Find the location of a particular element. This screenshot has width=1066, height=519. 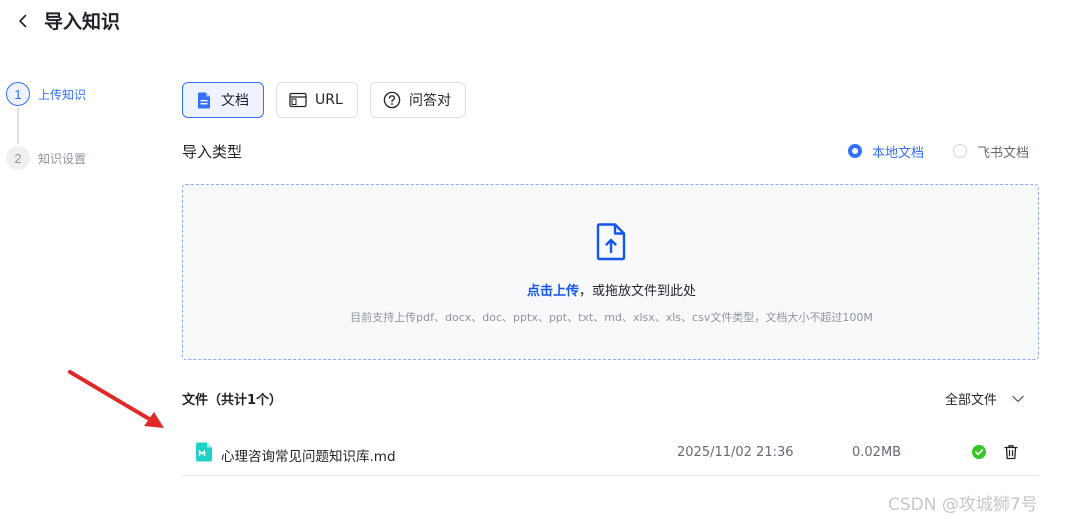

radio-label: 飞书文档 is located at coordinates (1003, 153).